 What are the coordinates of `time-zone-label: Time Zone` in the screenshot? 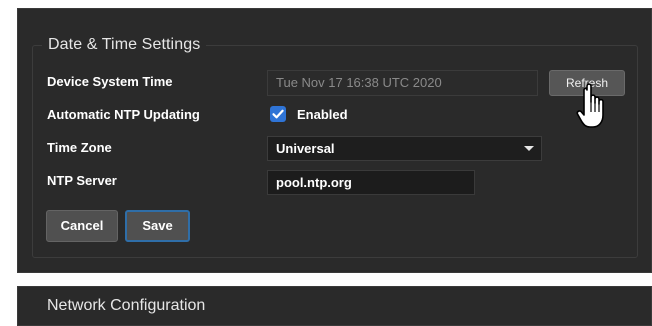 It's located at (79, 147).